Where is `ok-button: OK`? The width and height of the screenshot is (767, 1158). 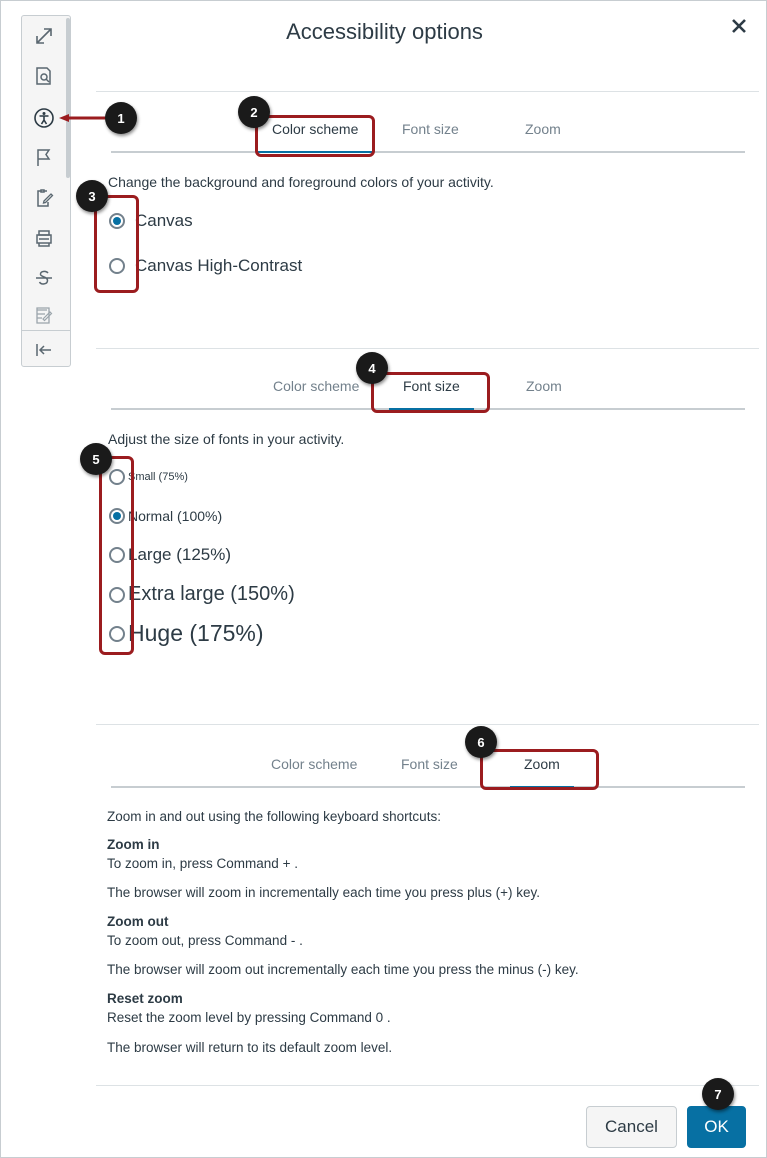
ok-button: OK is located at coordinates (716, 1127).